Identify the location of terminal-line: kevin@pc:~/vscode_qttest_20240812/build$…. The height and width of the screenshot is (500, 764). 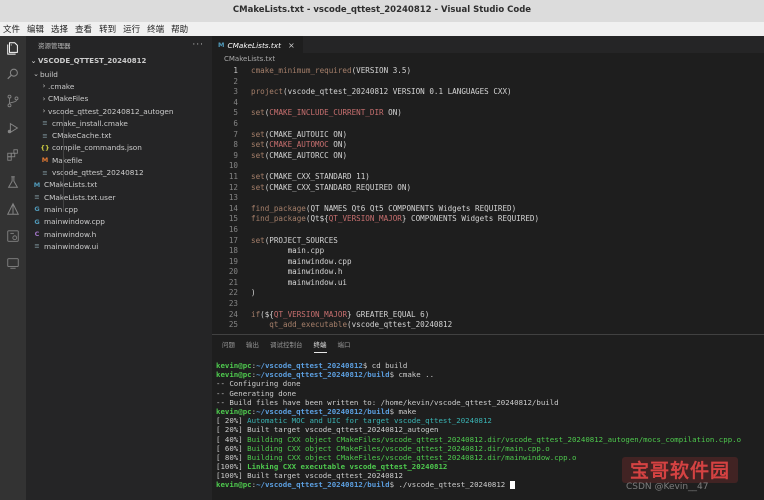
(327, 375).